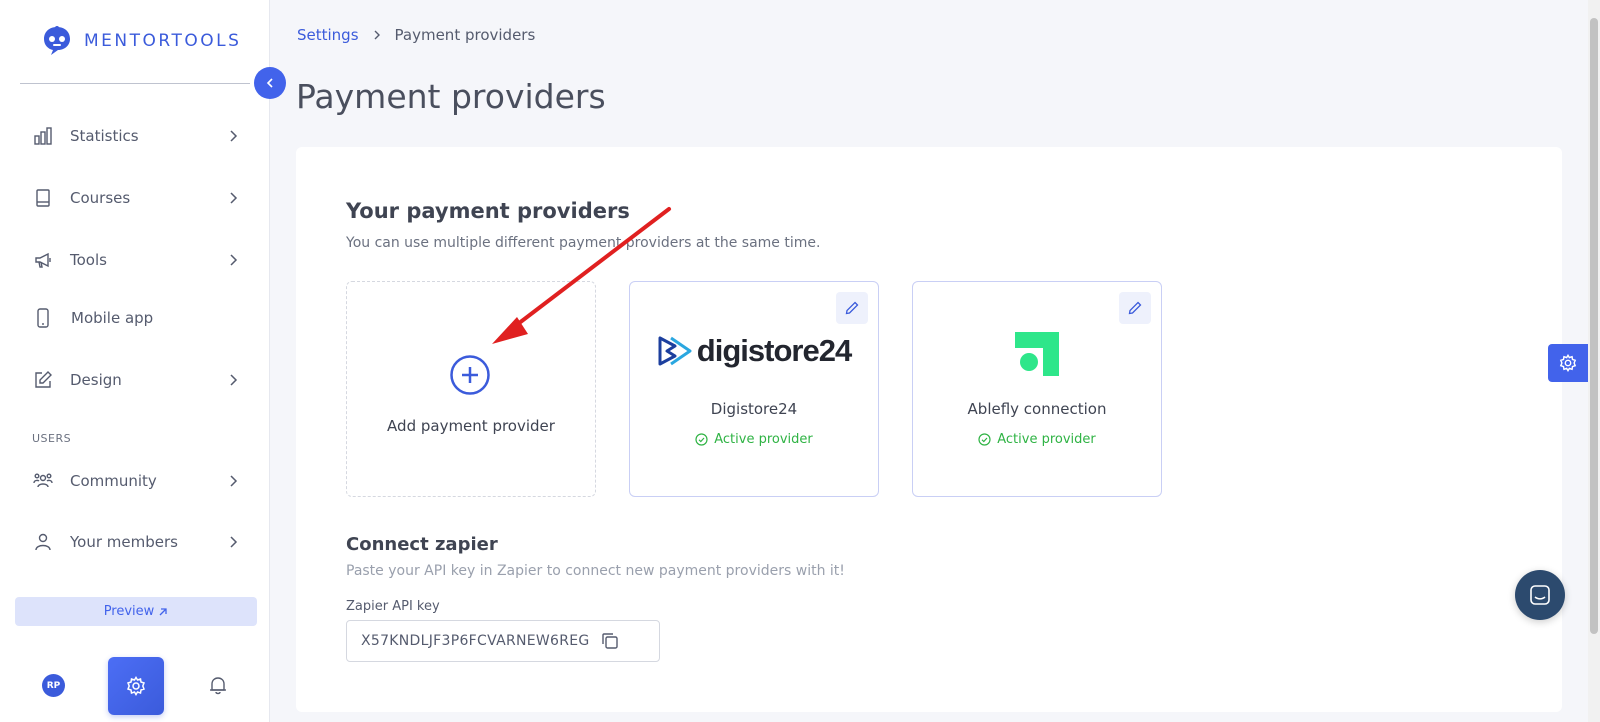  Describe the element at coordinates (88, 260) in the screenshot. I see `sidebar-item-label: Tools` at that location.